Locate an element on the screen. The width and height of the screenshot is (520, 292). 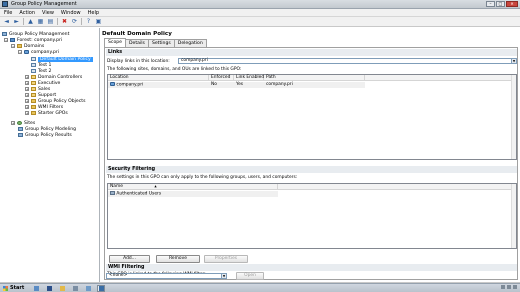
taskbar-explorer is located at coordinates (62, 288).